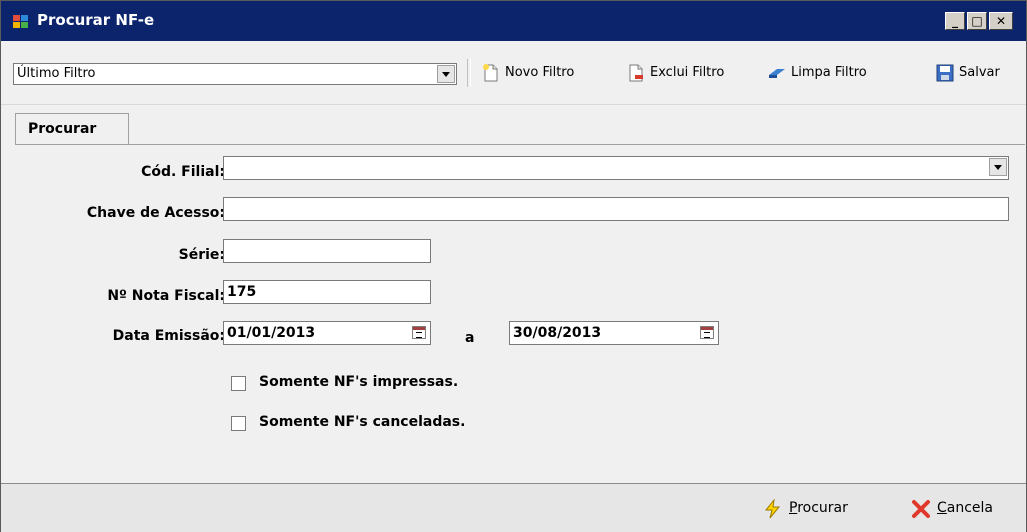 This screenshot has width=1027, height=532. What do you see at coordinates (469, 73) in the screenshot?
I see `toolbar-separator` at bounding box center [469, 73].